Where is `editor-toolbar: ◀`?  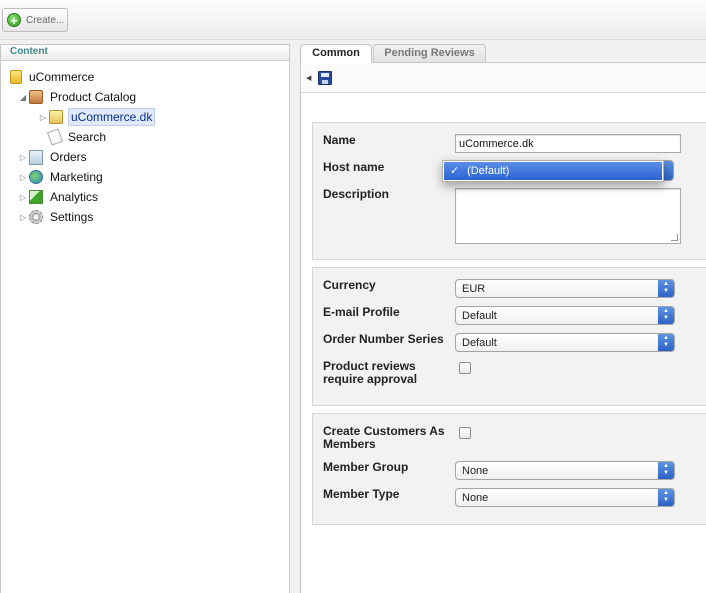
editor-toolbar: ◀ is located at coordinates (503, 78).